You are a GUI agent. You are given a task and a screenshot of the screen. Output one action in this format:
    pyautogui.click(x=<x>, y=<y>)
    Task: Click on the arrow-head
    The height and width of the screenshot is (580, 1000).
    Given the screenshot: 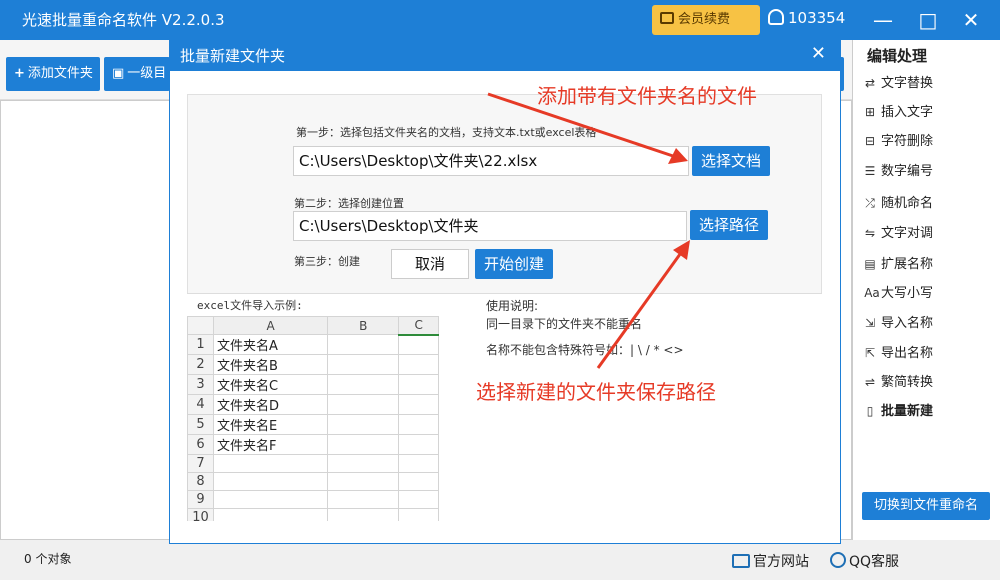 What is the action you would take?
    pyautogui.click(x=681, y=250)
    